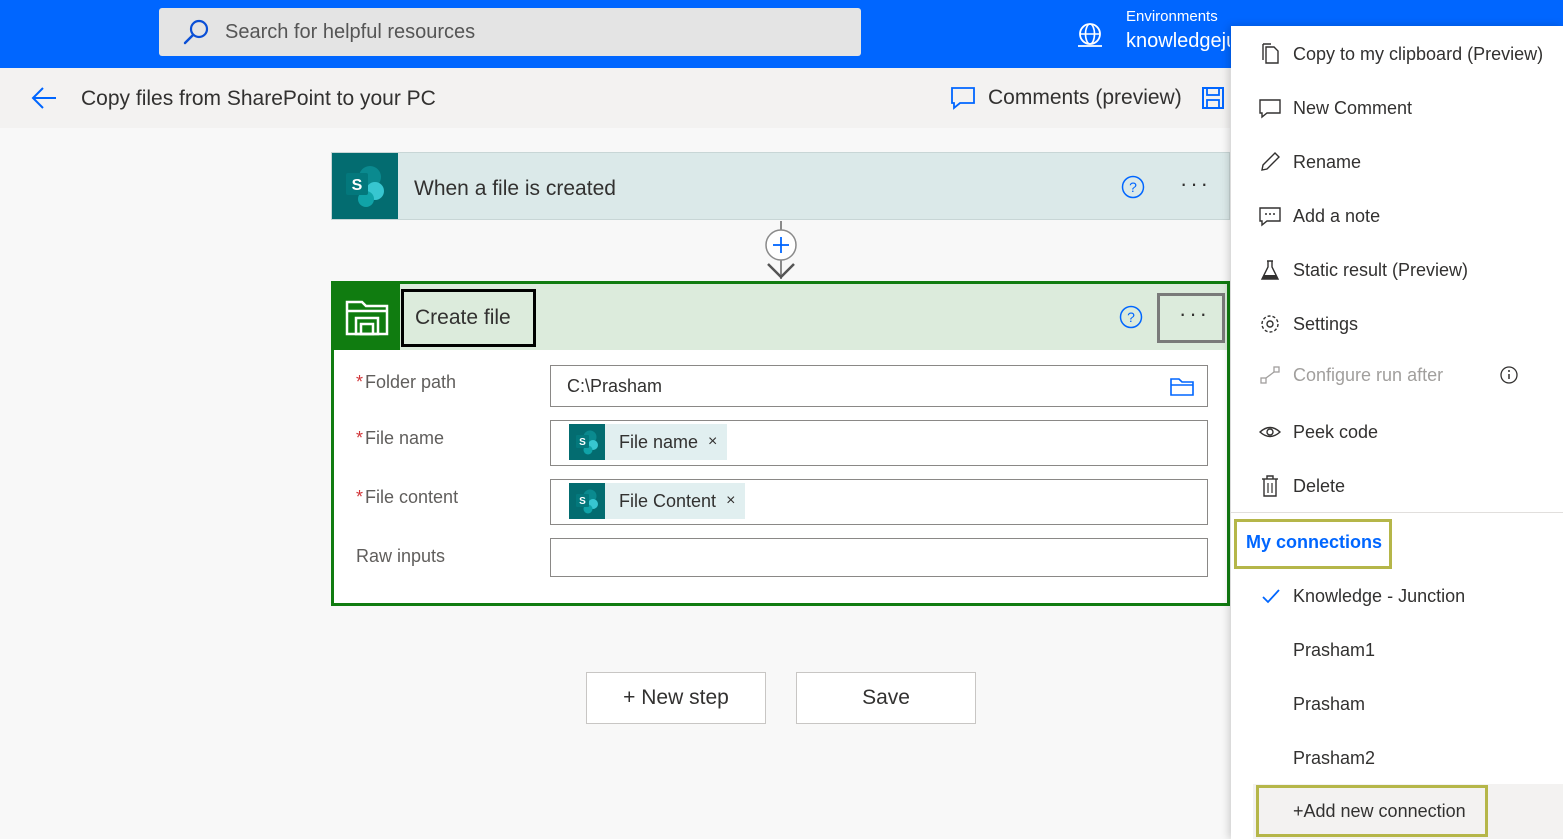  I want to click on file-name-label: * File name, so click(400, 438).